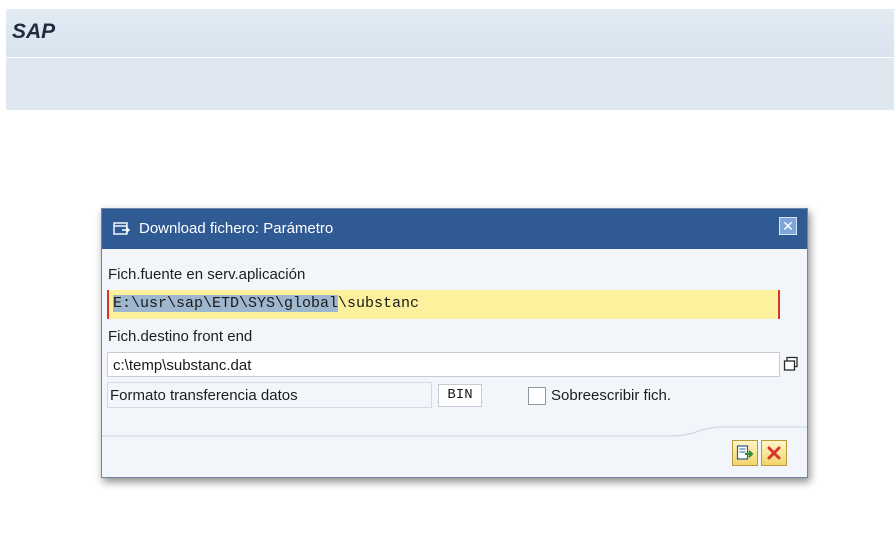 Image resolution: width=894 pixels, height=533 pixels. Describe the element at coordinates (182, 365) in the screenshot. I see `destination-file-value: c:\temp\substanc.dat` at that location.